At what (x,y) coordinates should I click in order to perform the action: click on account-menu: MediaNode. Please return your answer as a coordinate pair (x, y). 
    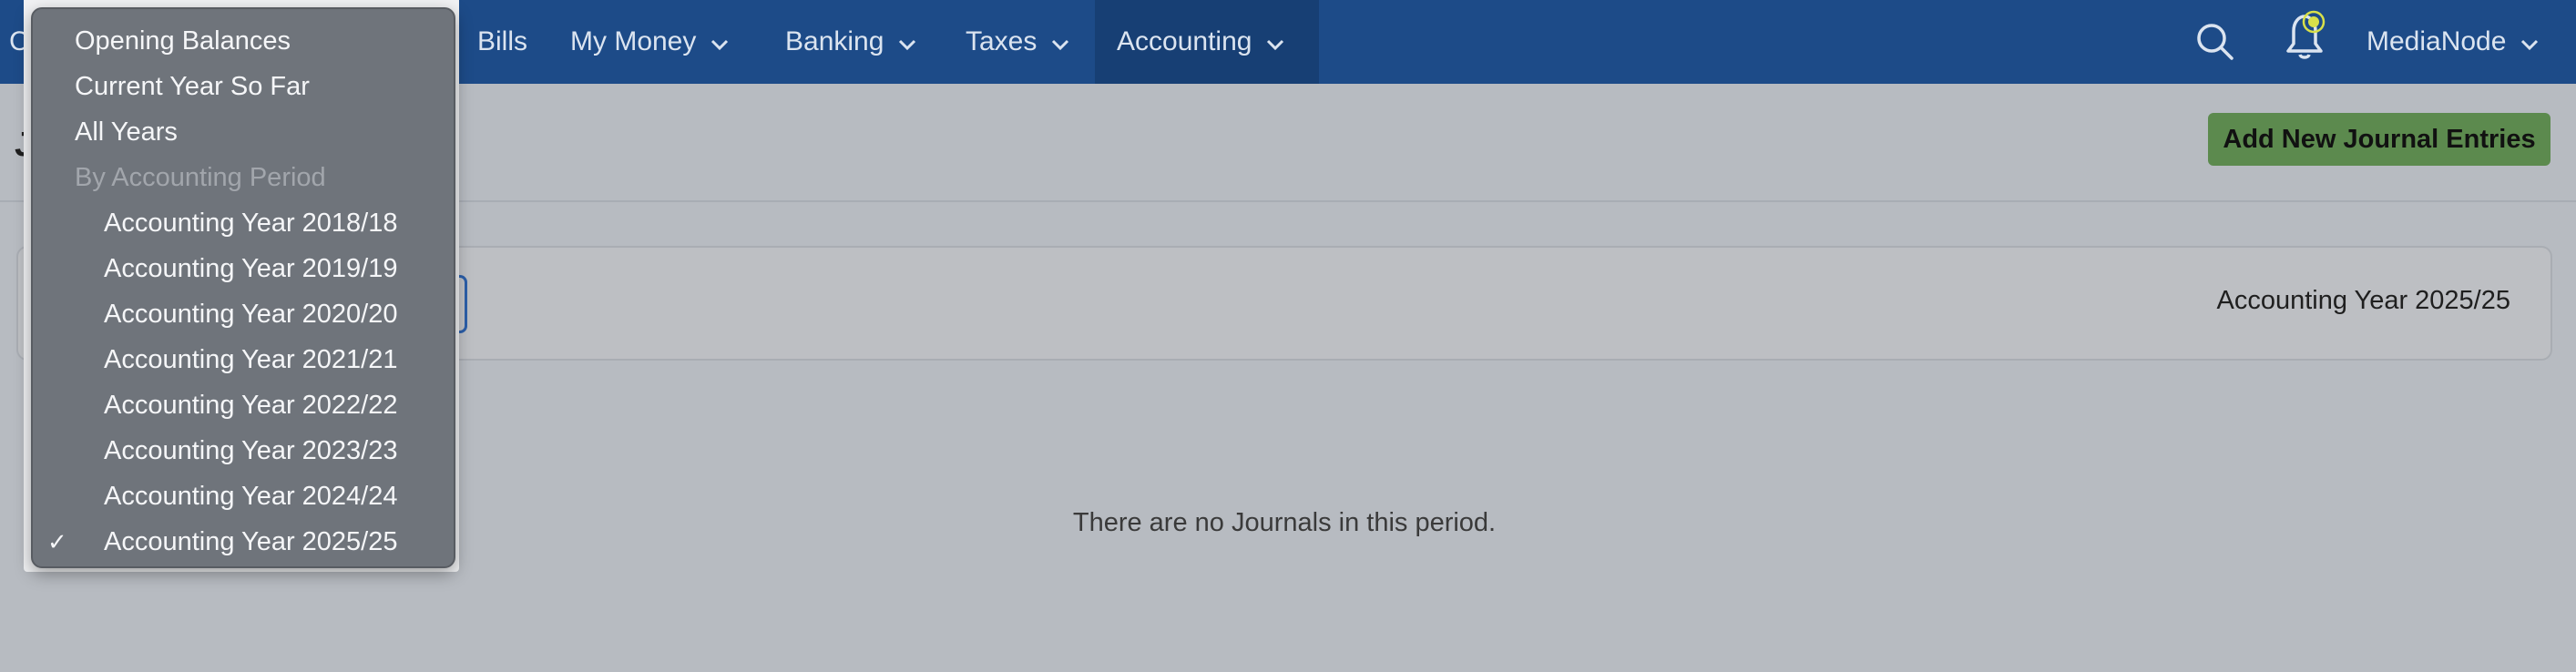
    Looking at the image, I should click on (2452, 42).